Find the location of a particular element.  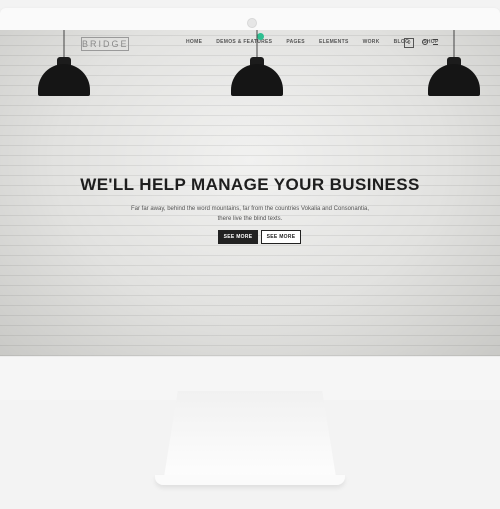

monitor-stand is located at coordinates (250, 434).